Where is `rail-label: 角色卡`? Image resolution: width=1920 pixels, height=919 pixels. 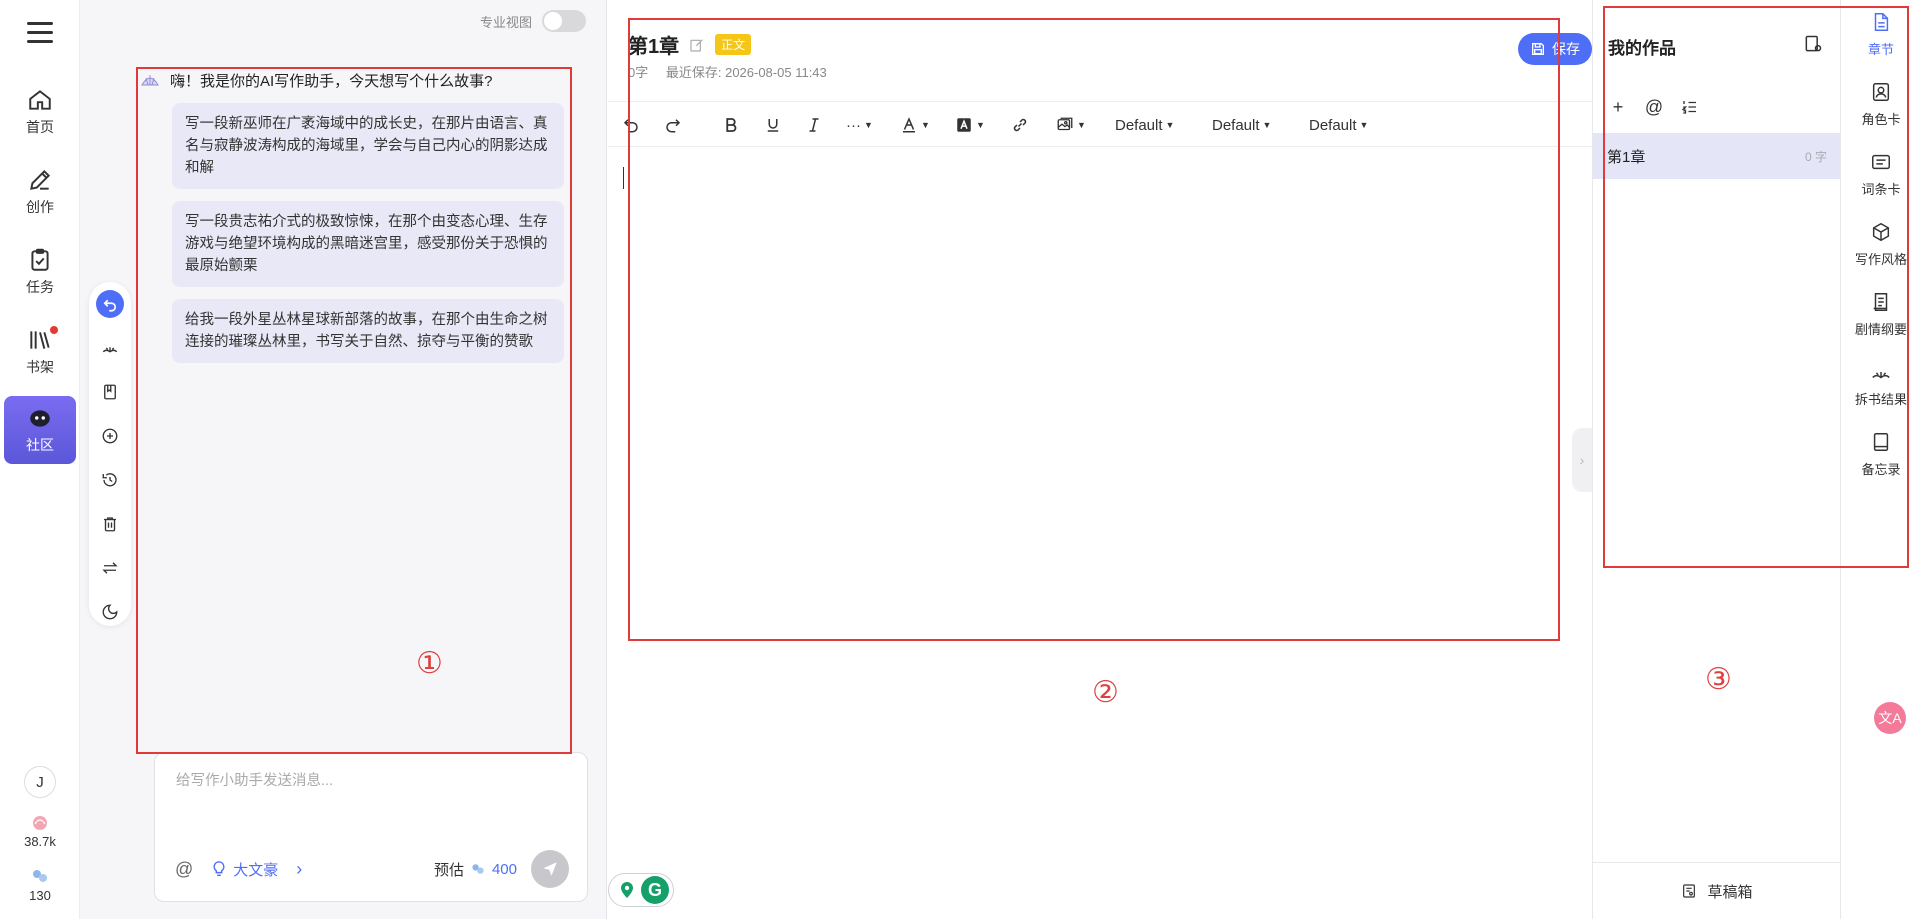 rail-label: 角色卡 is located at coordinates (1881, 119).